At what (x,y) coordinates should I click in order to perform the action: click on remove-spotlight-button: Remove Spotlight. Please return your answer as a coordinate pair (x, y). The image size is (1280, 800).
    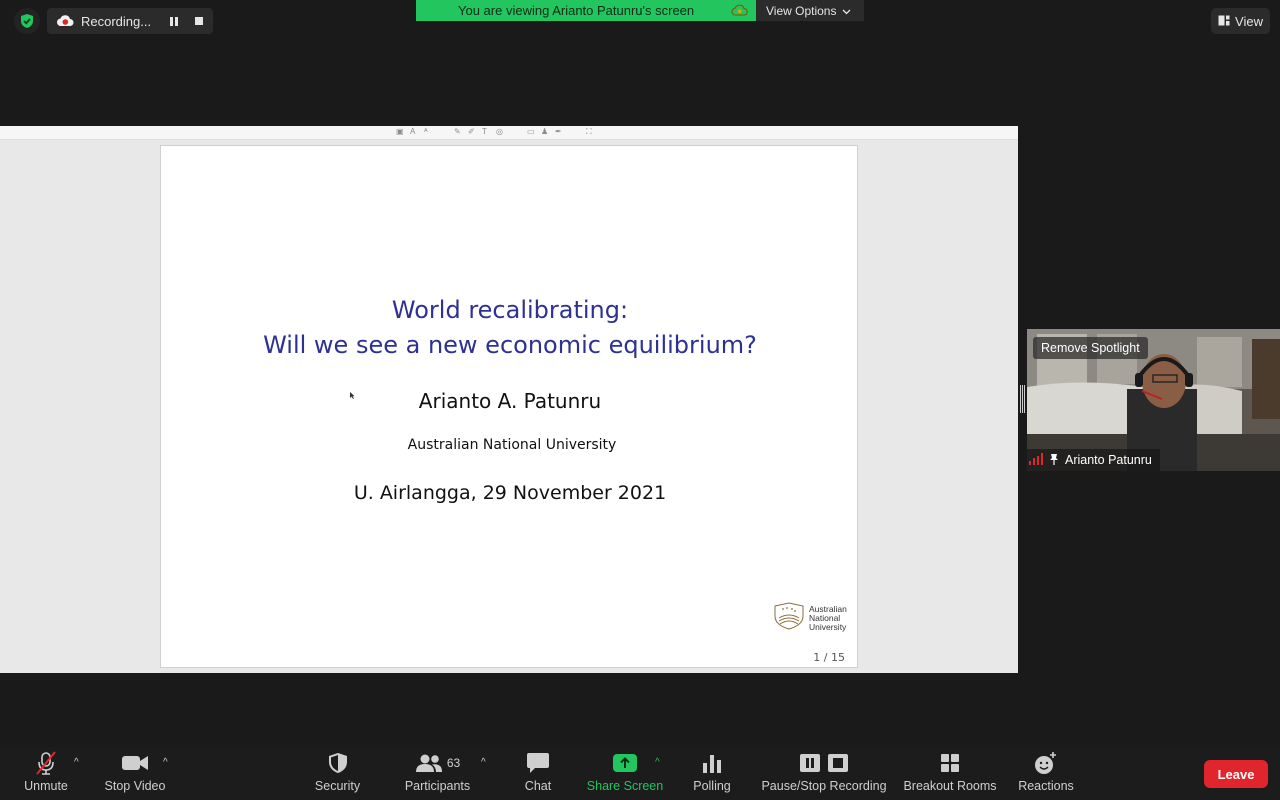
    Looking at the image, I should click on (1090, 348).